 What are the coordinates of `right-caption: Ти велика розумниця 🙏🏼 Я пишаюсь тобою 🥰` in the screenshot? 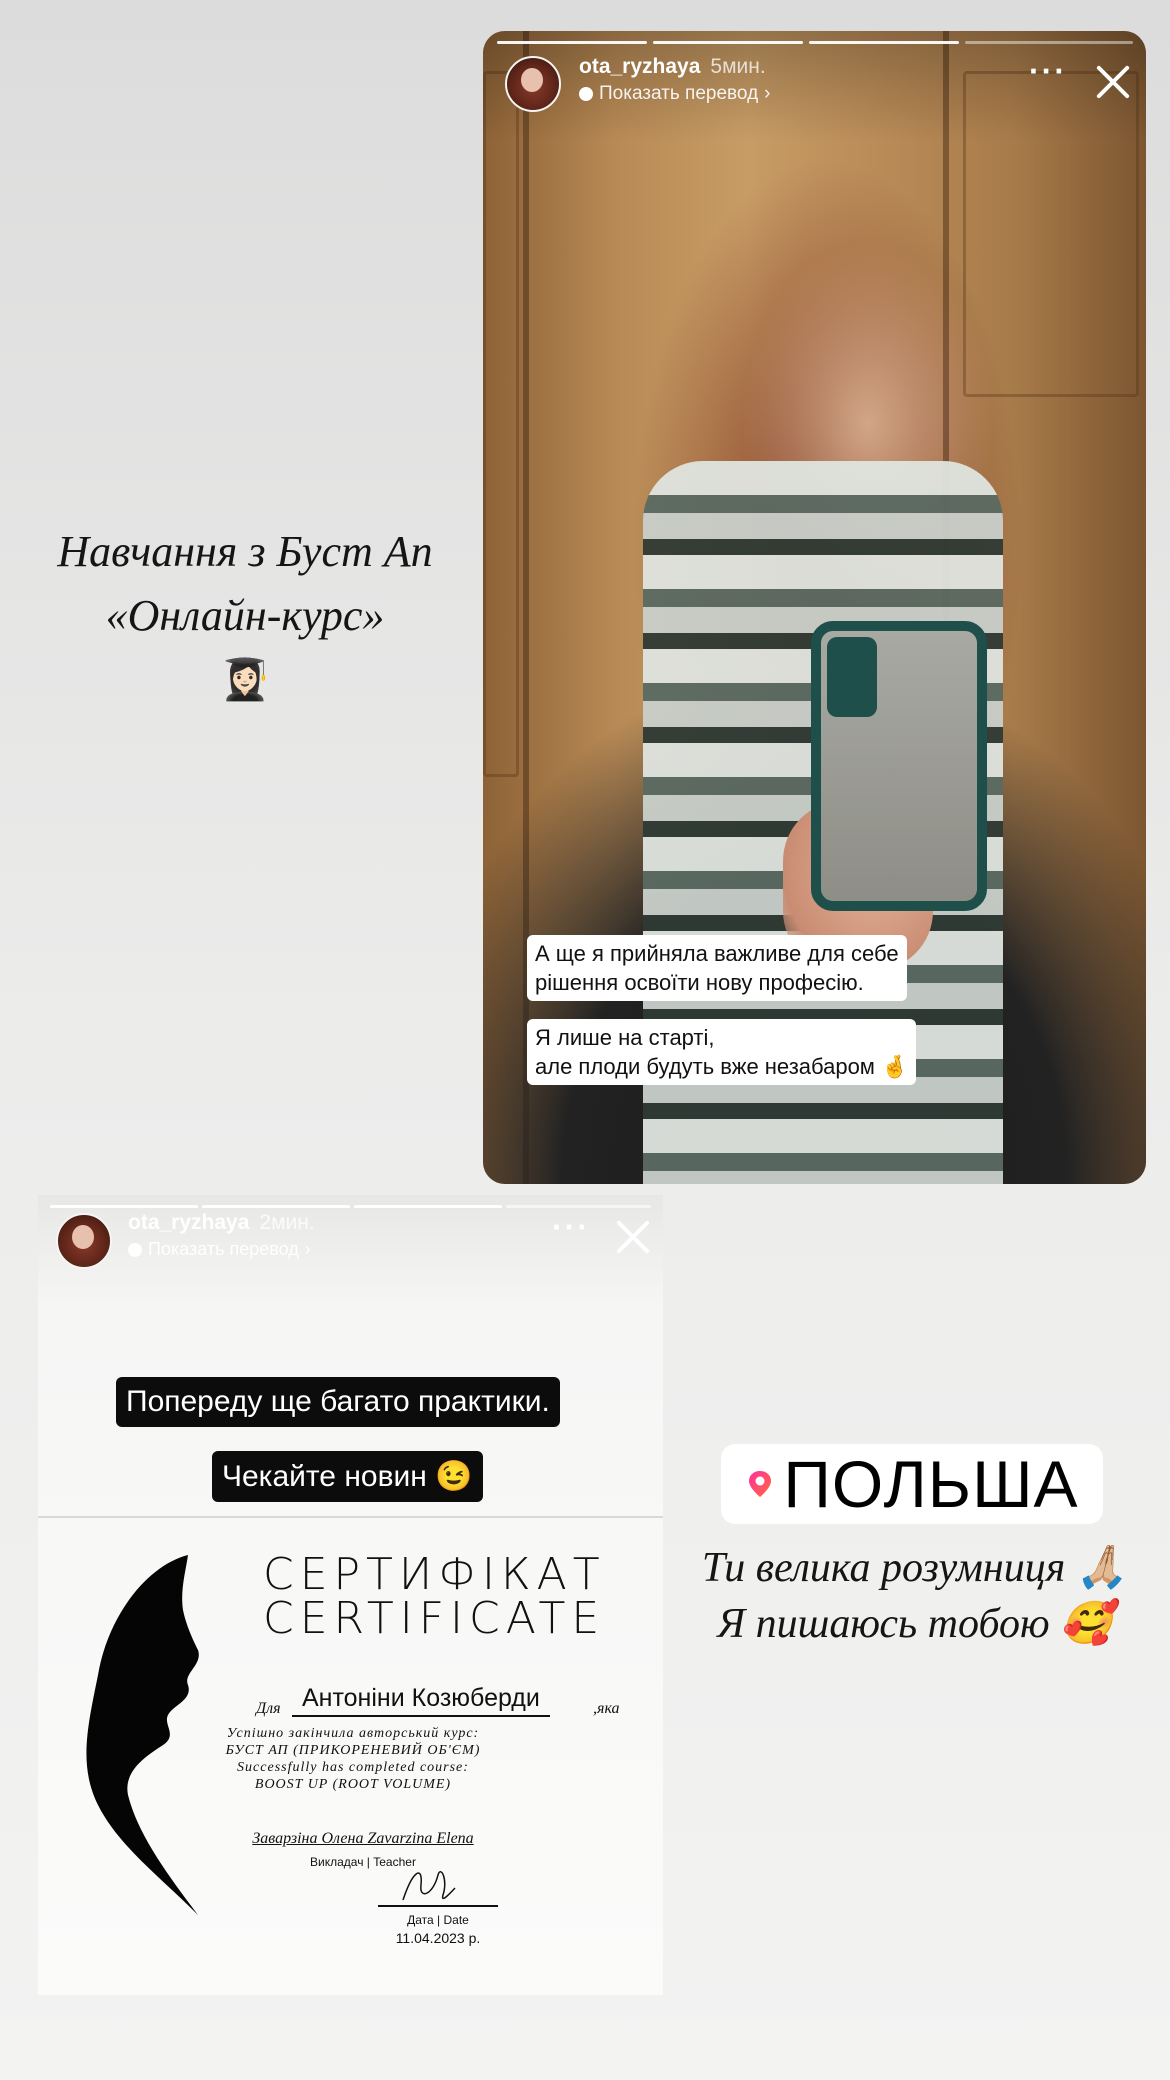 It's located at (915, 1596).